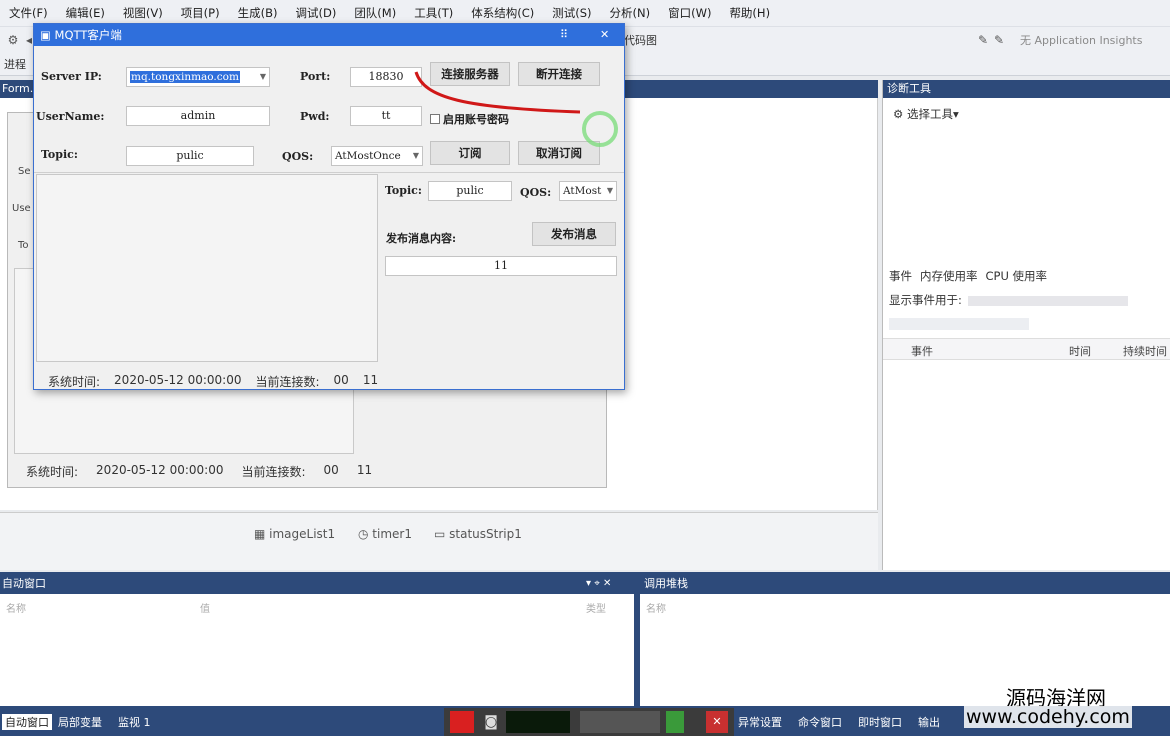  Describe the element at coordinates (442, 534) in the screenshot. I see `statusstrip-icon: ▭` at that location.